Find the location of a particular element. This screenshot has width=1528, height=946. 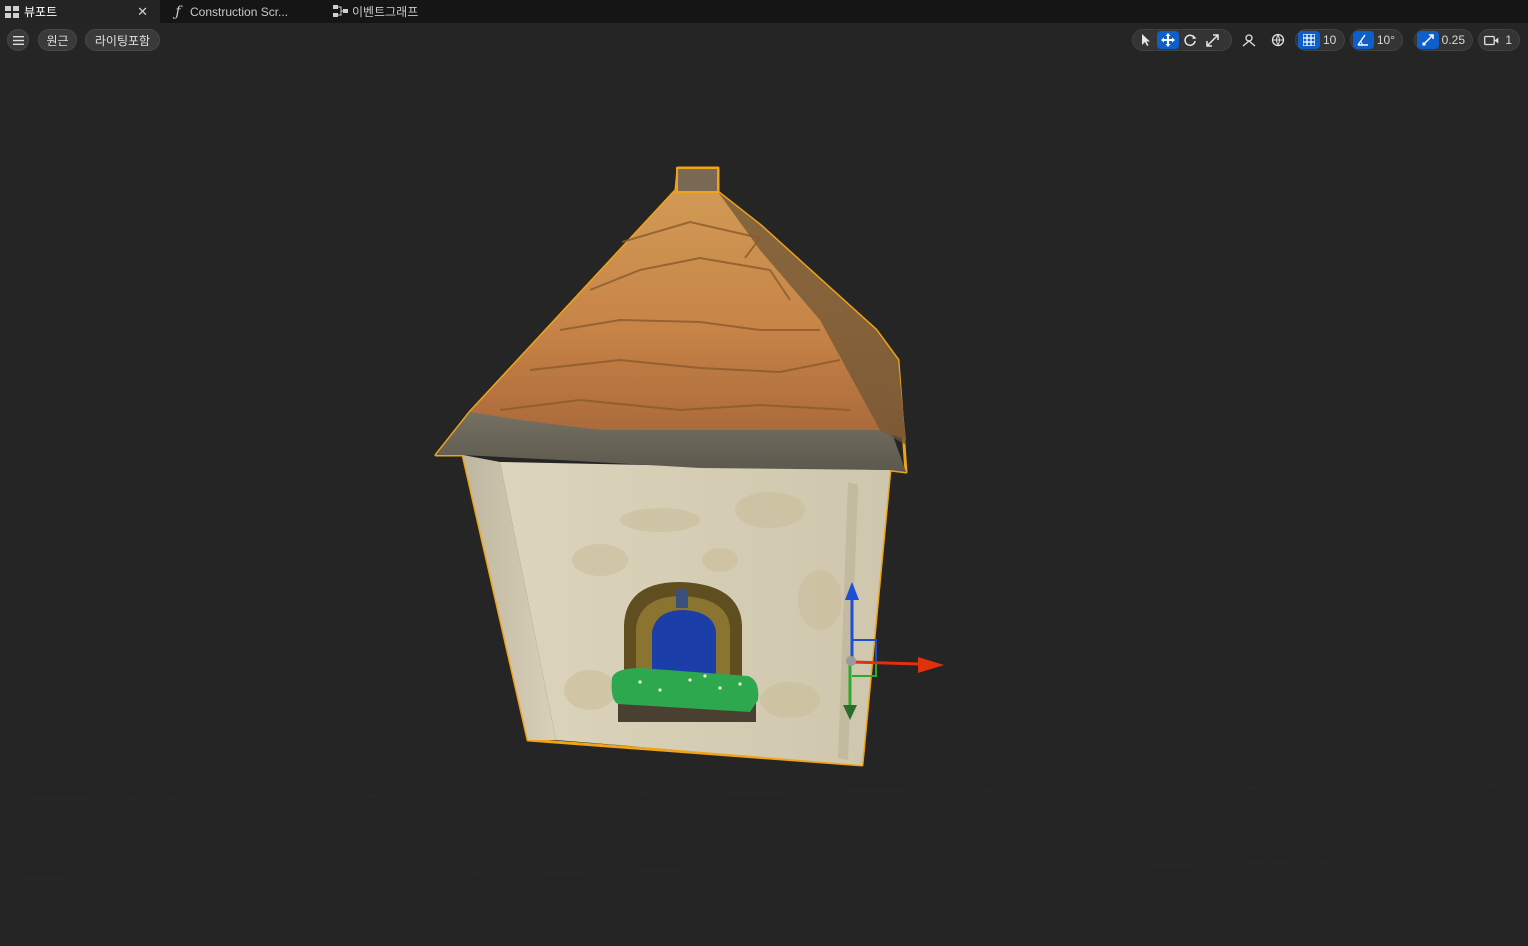

rotation-snap-group: 10° is located at coordinates (1376, 40).